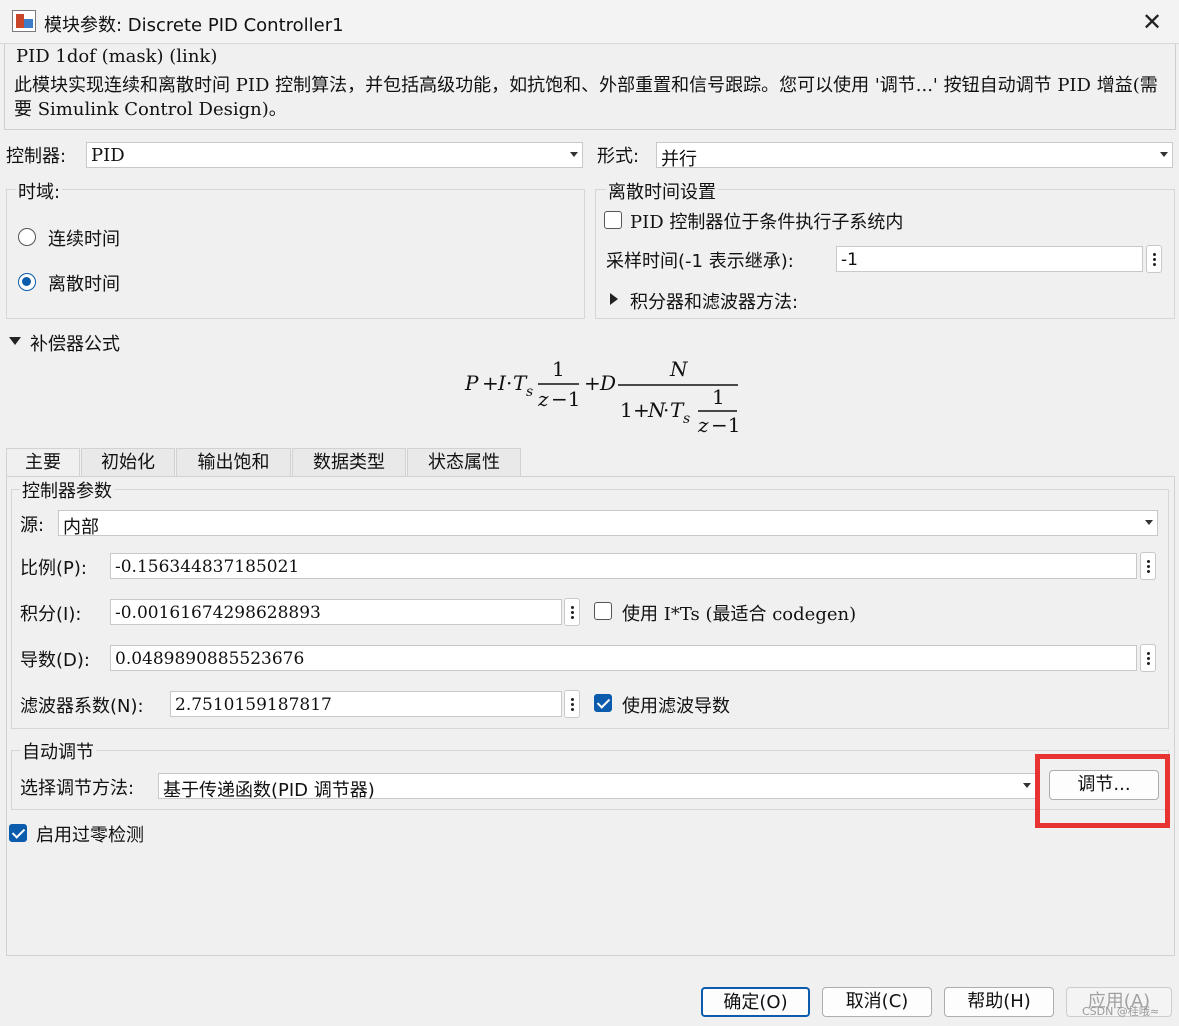 This screenshot has height=1026, width=1179. I want to click on use-filter-derivative-label: 使用滤波导数, so click(676, 706).